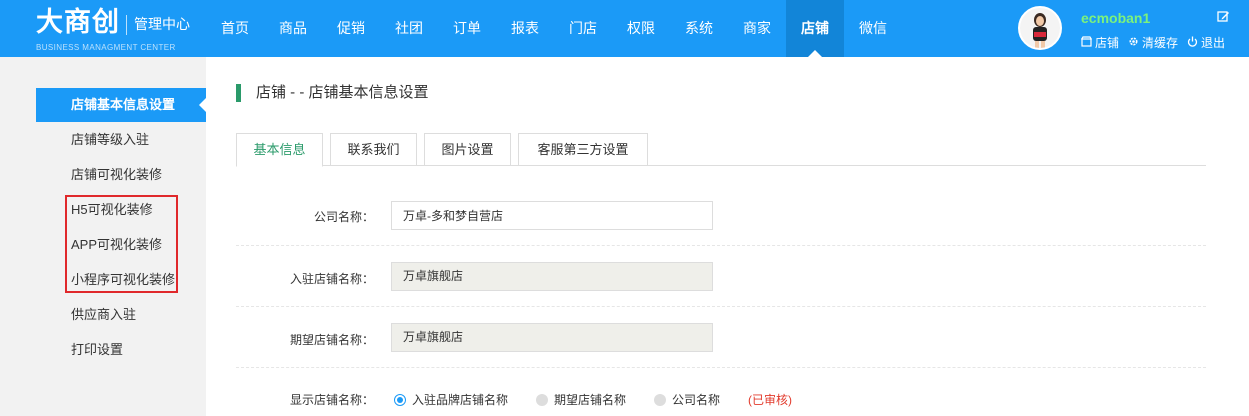  Describe the element at coordinates (1192, 43) in the screenshot. I see `power-icon` at that location.